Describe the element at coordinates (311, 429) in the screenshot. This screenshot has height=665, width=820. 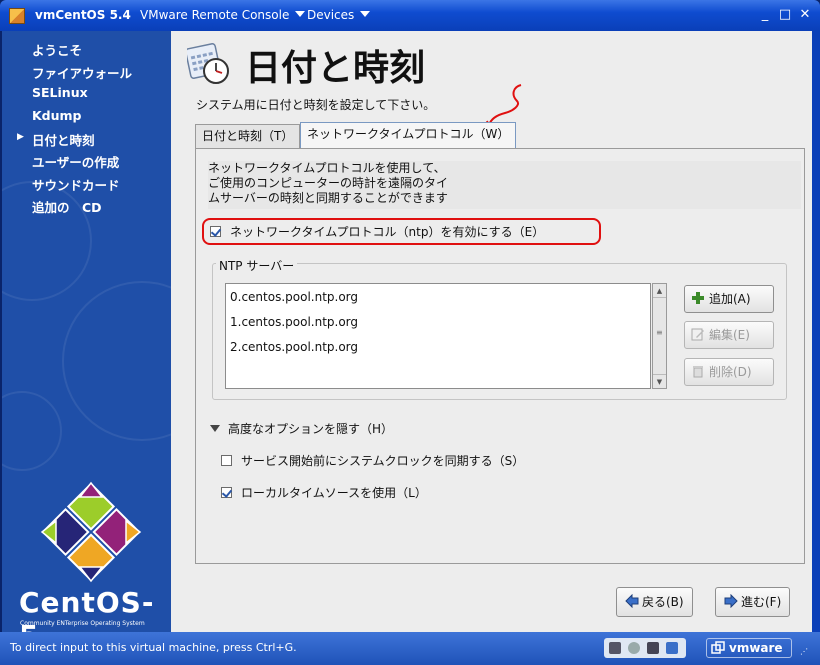
I see `advanced-options-label: 高度なオプションを隠す（H）` at that location.